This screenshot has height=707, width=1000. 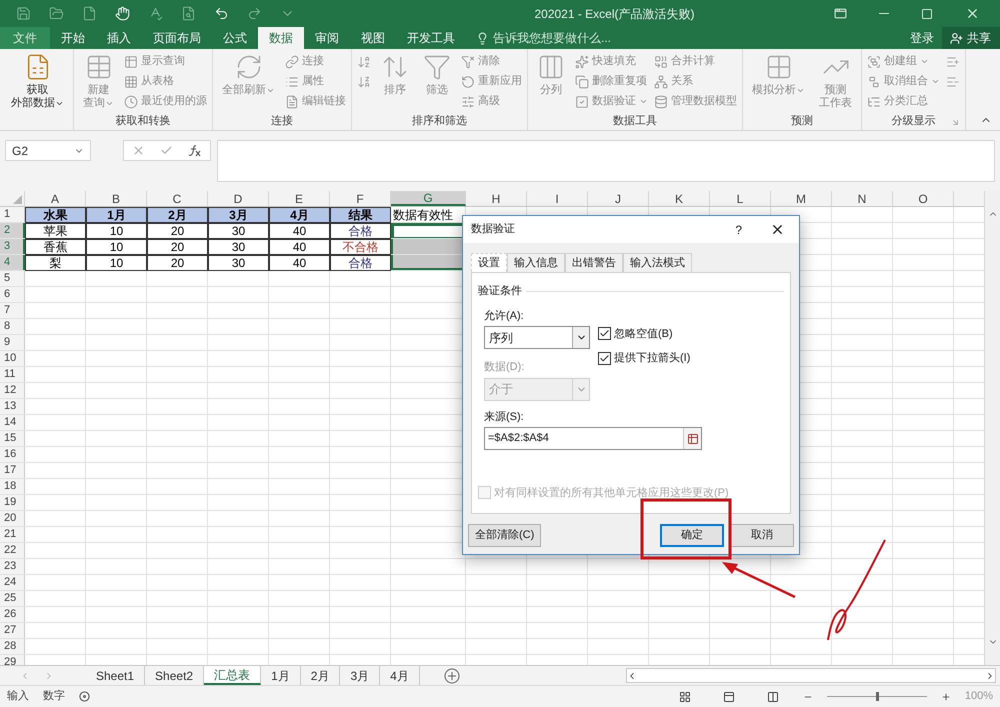 I want to click on column-header: B, so click(x=116, y=198).